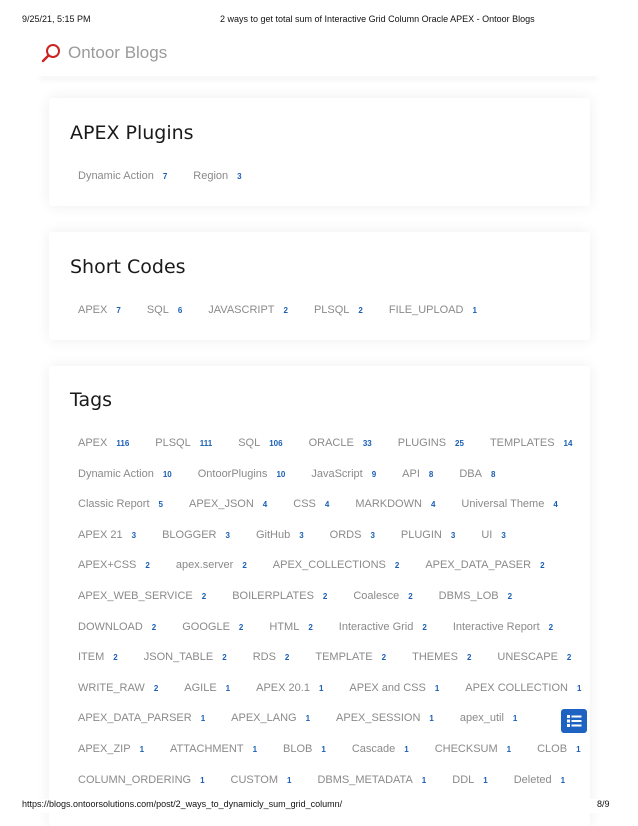 The height and width of the screenshot is (826, 638). I want to click on tag-link: JSON_TABLE 2, so click(185, 657).